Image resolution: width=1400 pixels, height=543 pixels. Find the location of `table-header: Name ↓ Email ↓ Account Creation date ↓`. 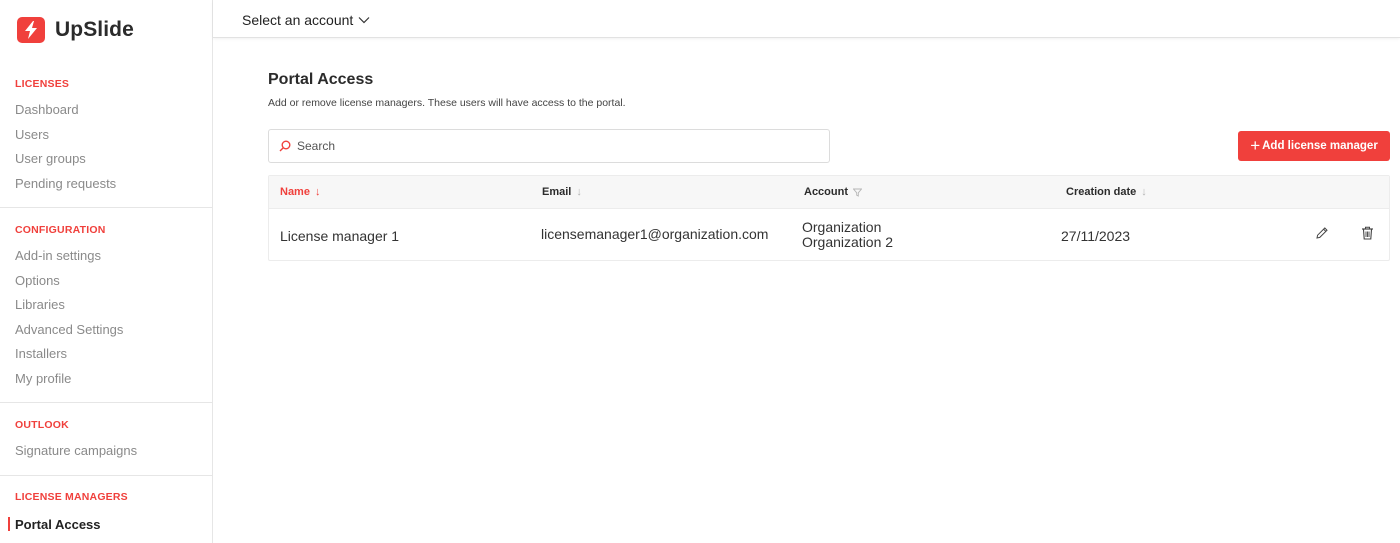

table-header: Name ↓ Email ↓ Account Creation date ↓ is located at coordinates (829, 192).